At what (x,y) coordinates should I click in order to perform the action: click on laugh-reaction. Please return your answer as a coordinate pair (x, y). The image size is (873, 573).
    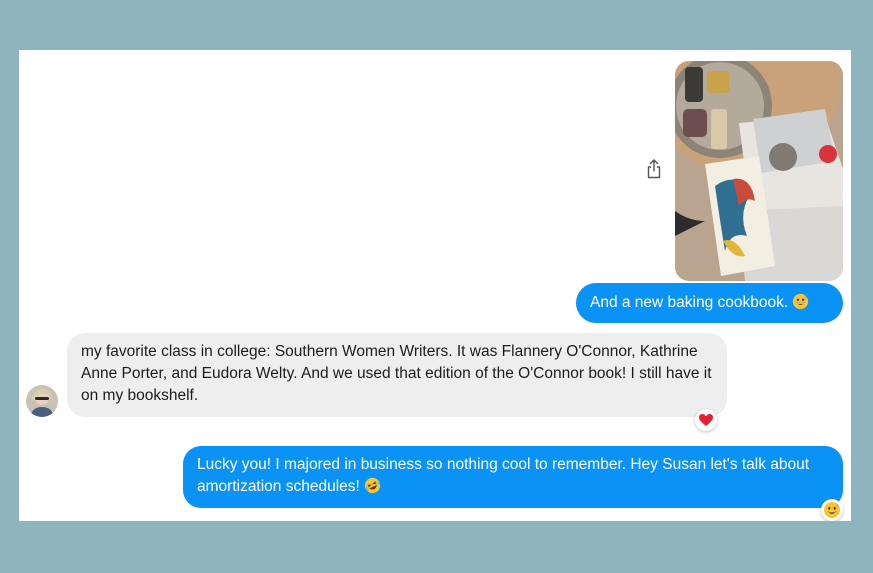
    Looking at the image, I should click on (832, 510).